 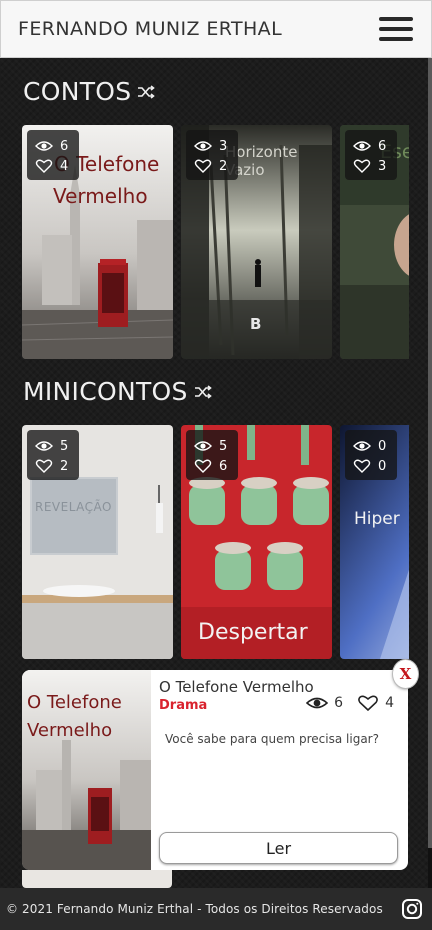 What do you see at coordinates (253, 632) in the screenshot?
I see `cover-title: Despertar` at bounding box center [253, 632].